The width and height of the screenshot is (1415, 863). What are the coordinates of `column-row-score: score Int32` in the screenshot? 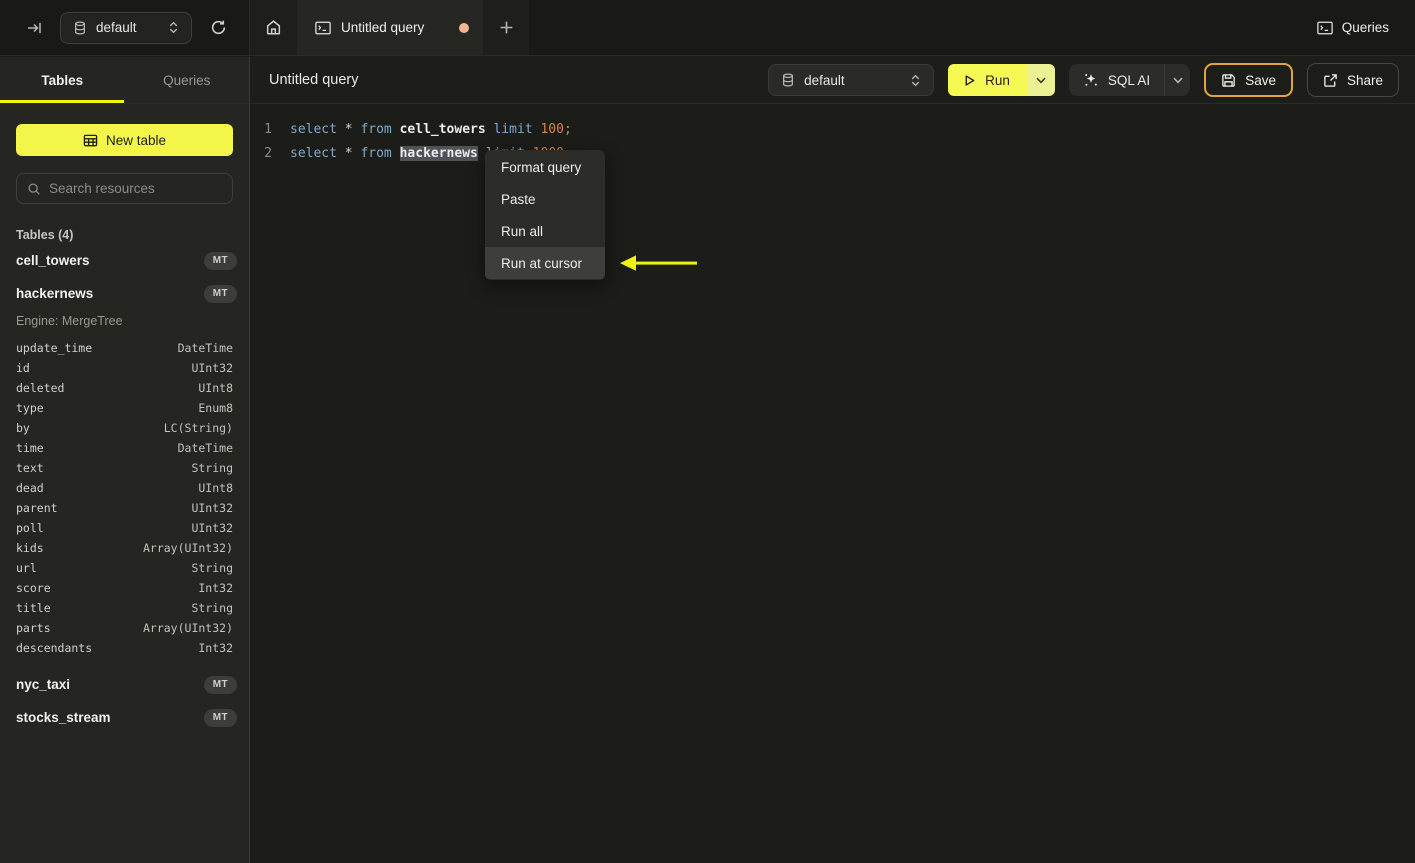 It's located at (124, 588).